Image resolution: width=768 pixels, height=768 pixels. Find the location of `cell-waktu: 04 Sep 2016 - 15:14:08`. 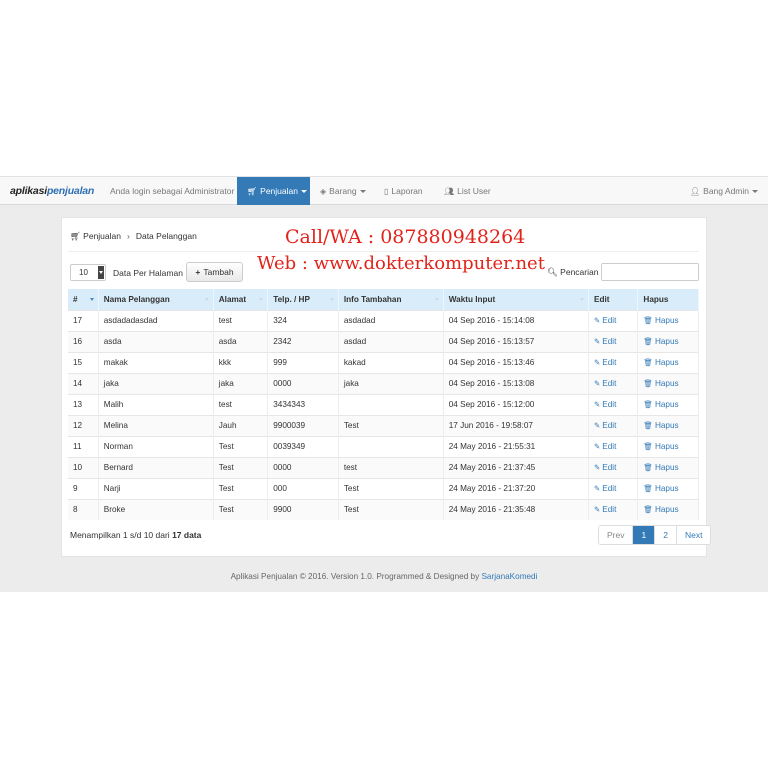

cell-waktu: 04 Sep 2016 - 15:14:08 is located at coordinates (516, 320).